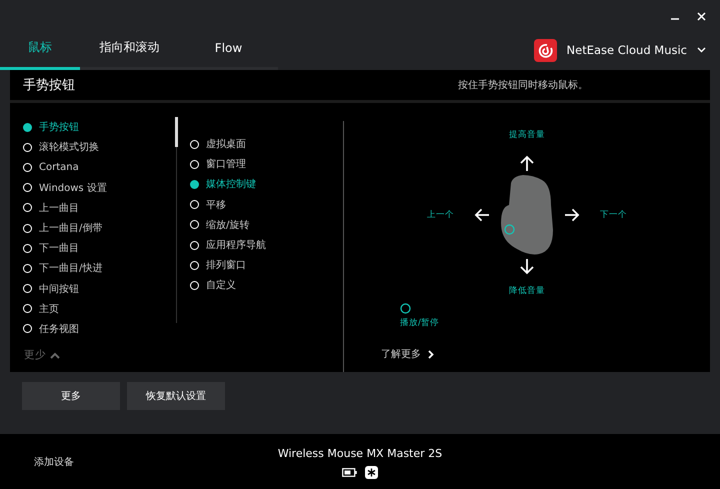 The image size is (720, 489). Describe the element at coordinates (99, 188) in the screenshot. I see `button-option: Windows 设置` at that location.